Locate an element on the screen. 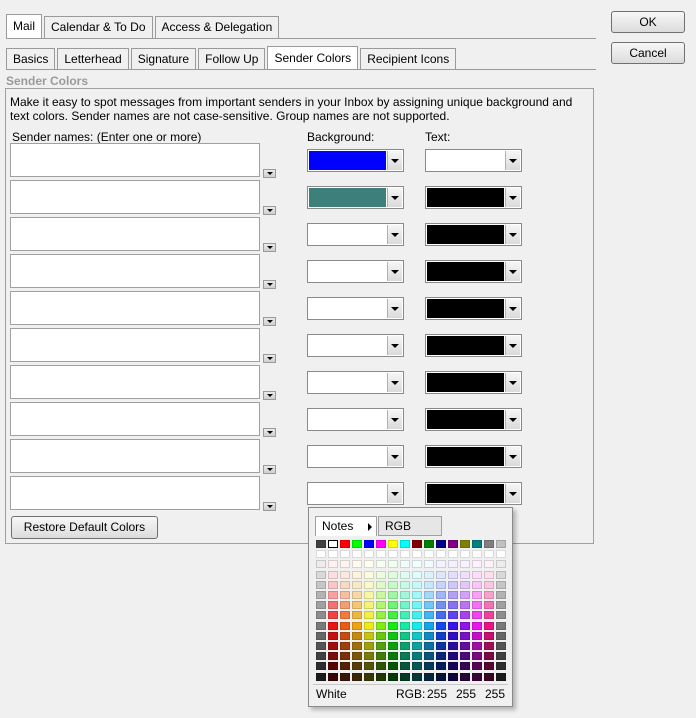  sender-name-input is located at coordinates (135, 345).